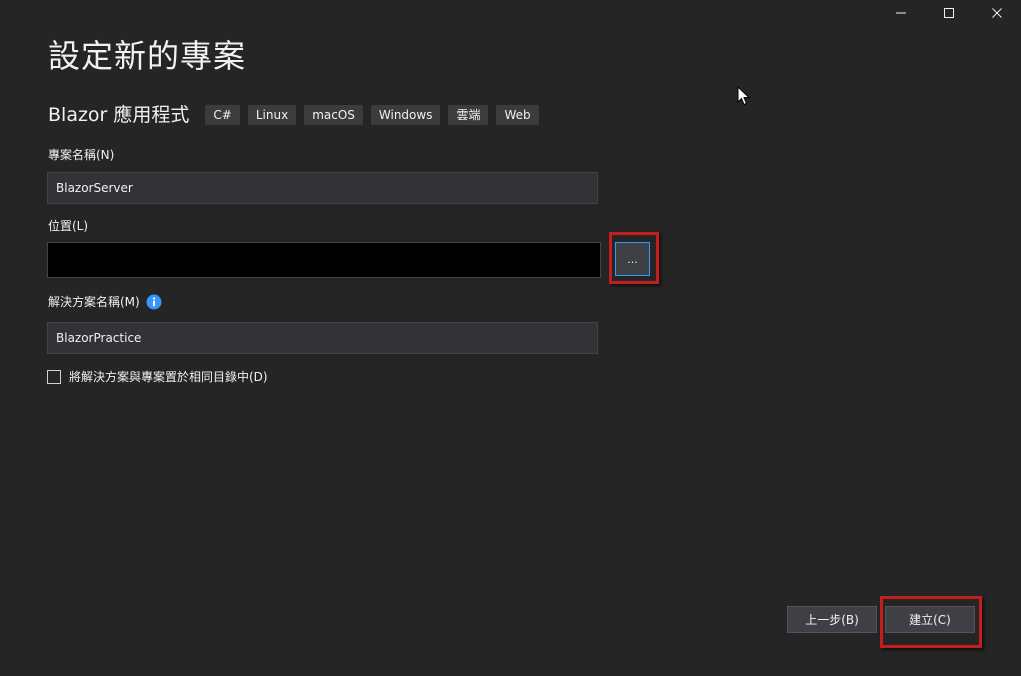 The image size is (1021, 676). I want to click on project-name-label: 專案名稱(N), so click(81, 155).